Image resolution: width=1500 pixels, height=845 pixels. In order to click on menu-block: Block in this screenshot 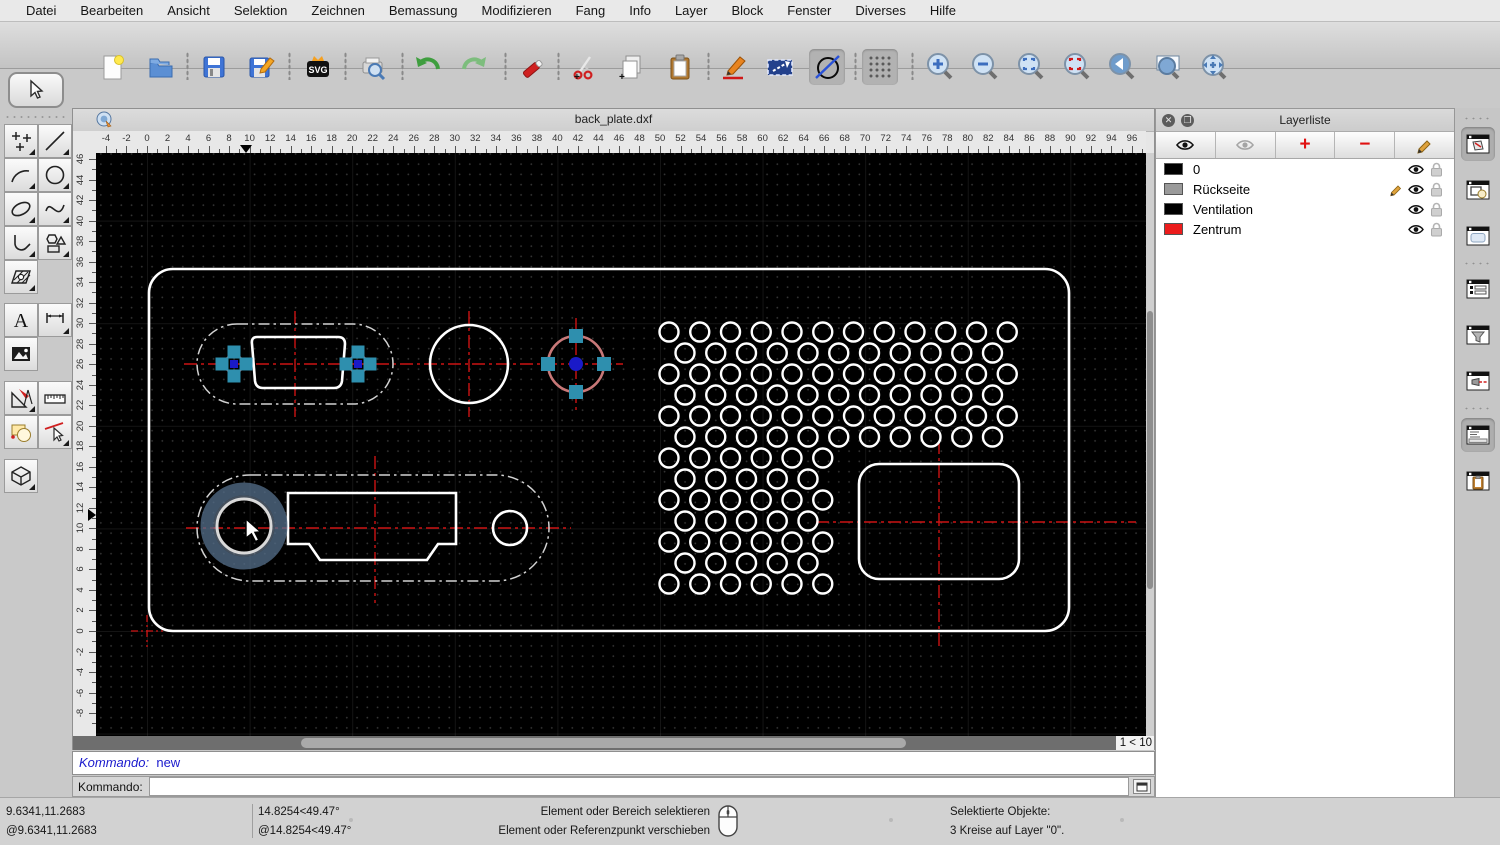, I will do `click(747, 11)`.